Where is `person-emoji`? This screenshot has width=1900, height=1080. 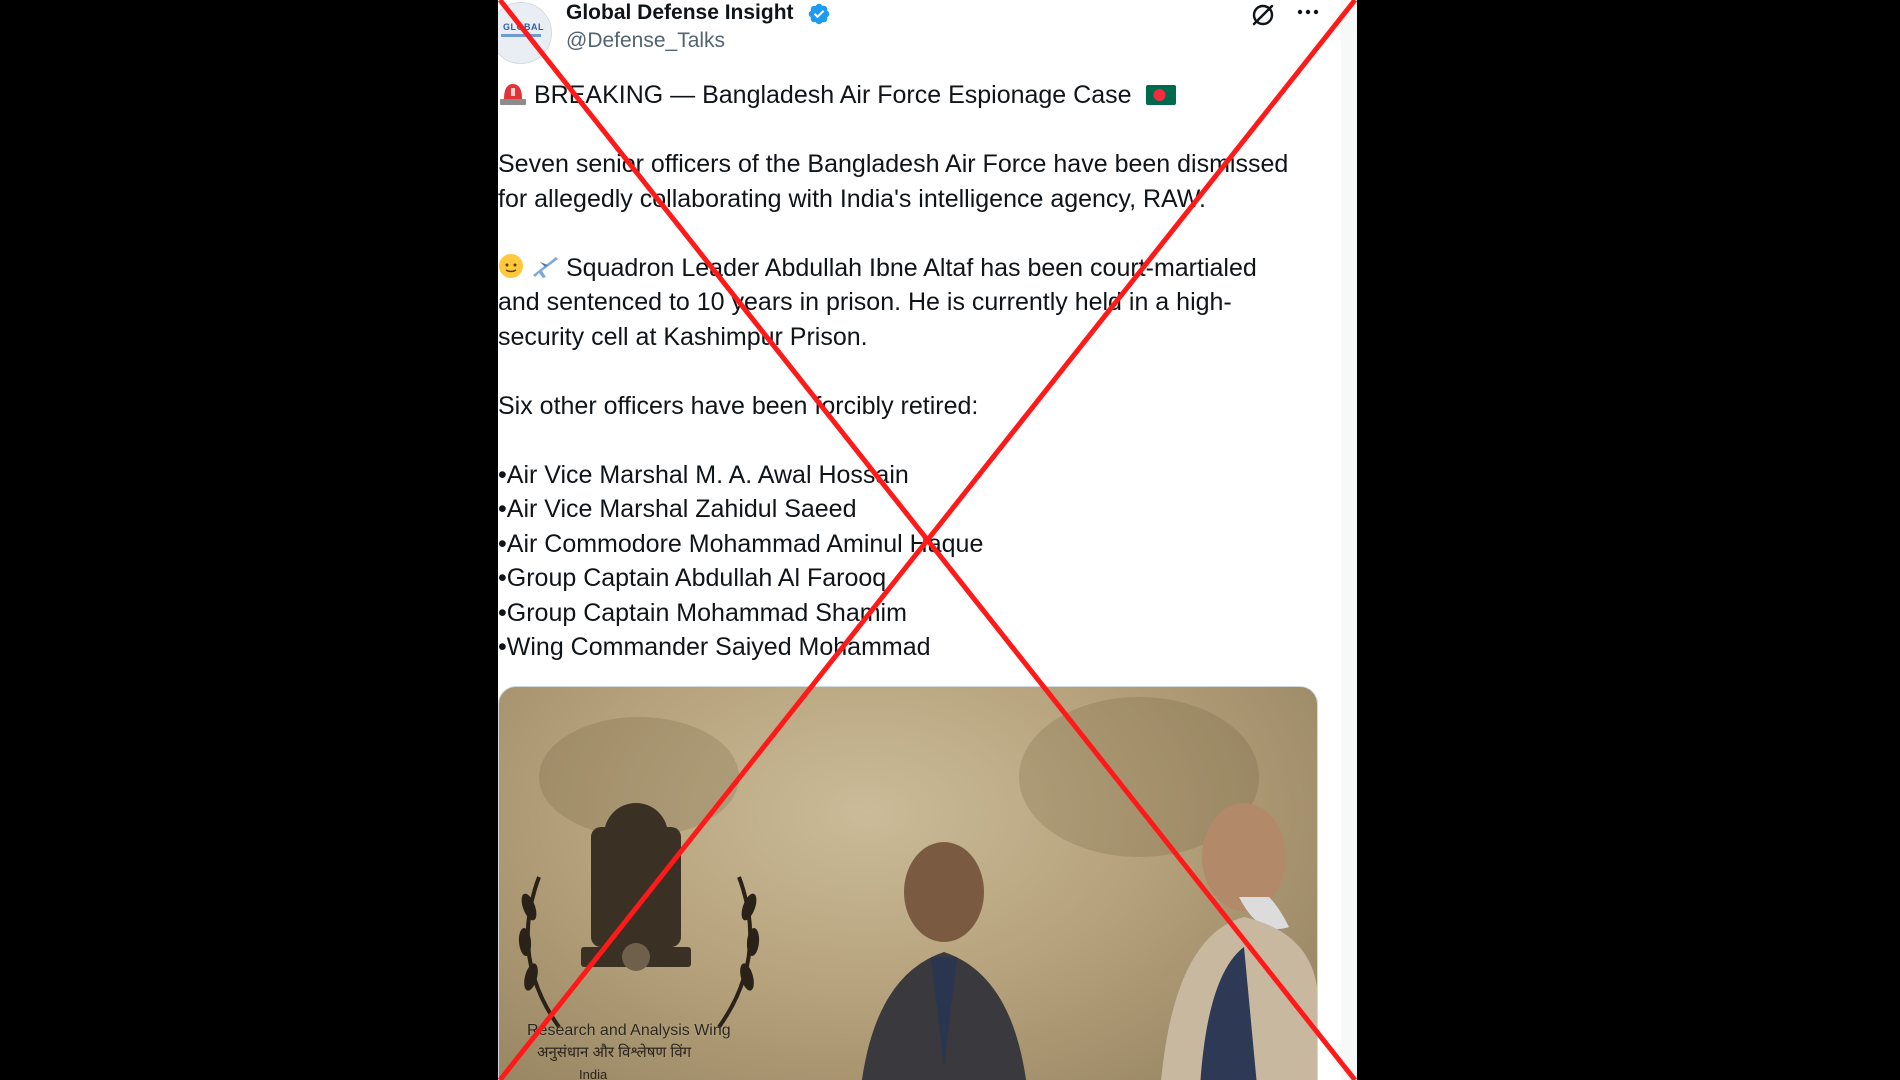 person-emoji is located at coordinates (511, 265).